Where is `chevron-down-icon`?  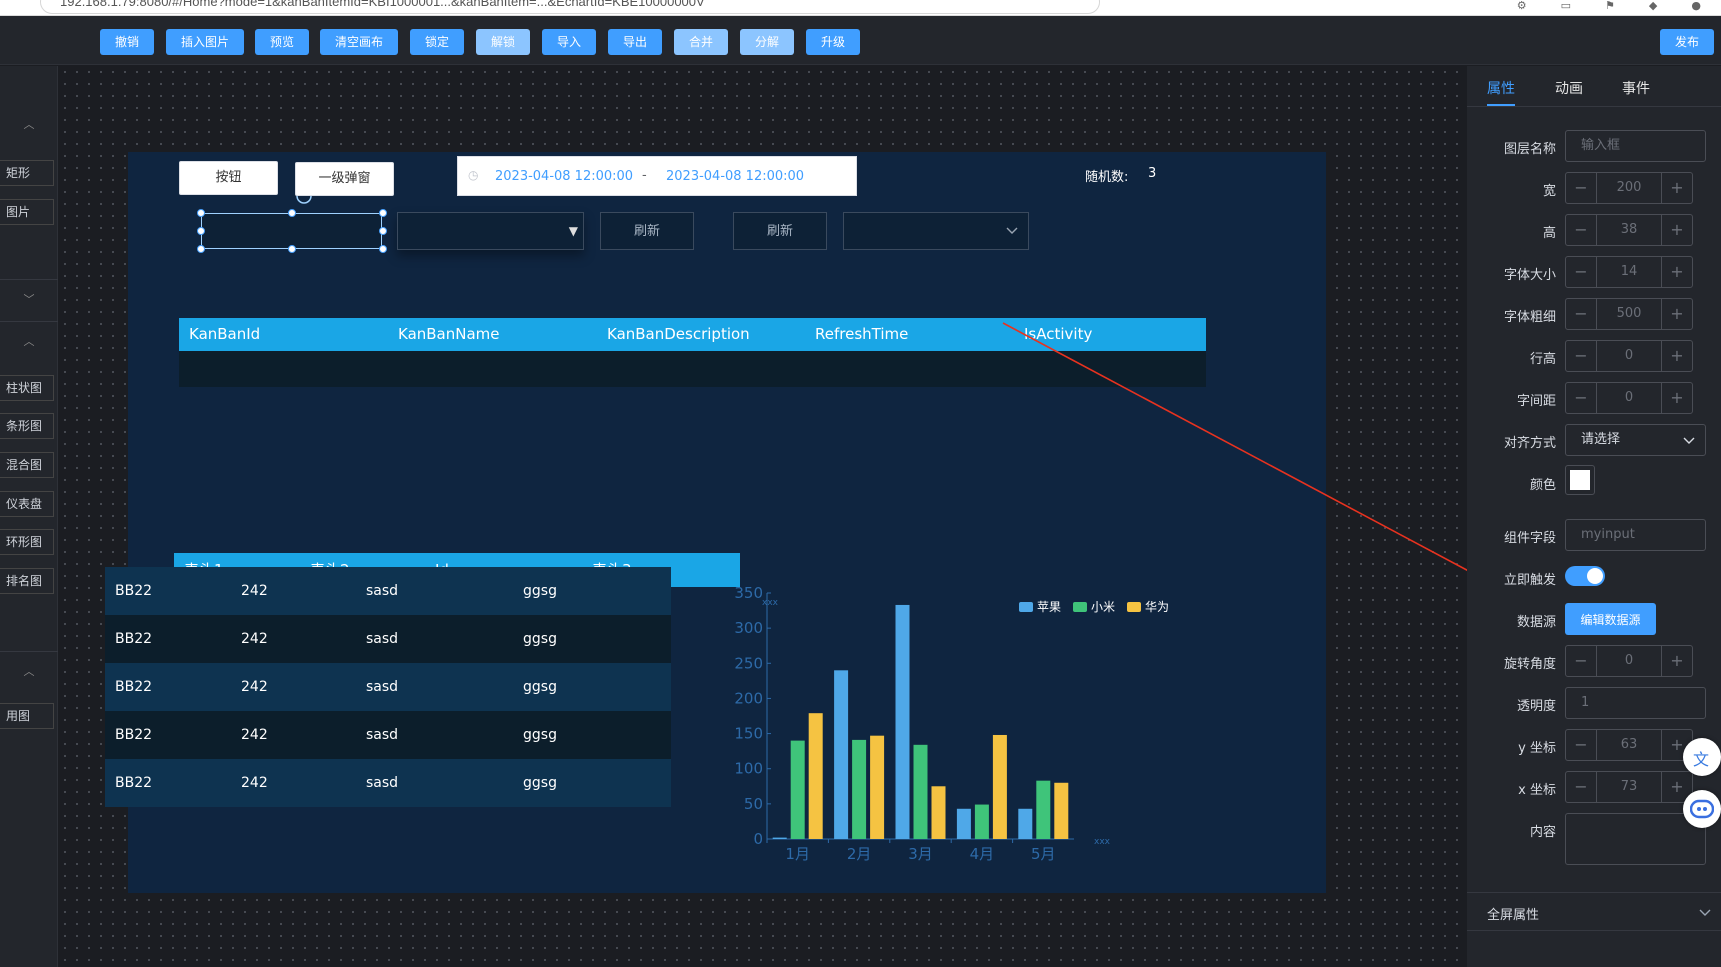
chevron-down-icon is located at coordinates (1705, 913).